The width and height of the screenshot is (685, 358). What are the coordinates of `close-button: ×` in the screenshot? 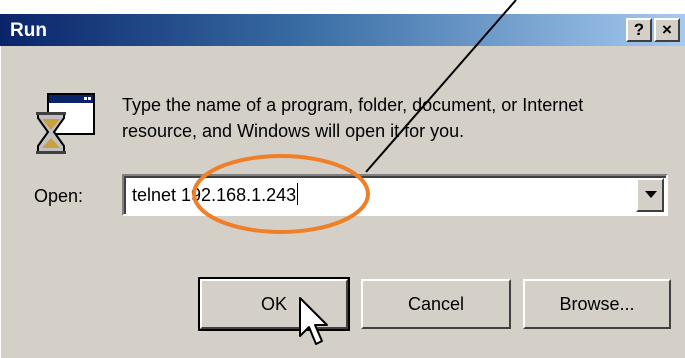 It's located at (667, 30).